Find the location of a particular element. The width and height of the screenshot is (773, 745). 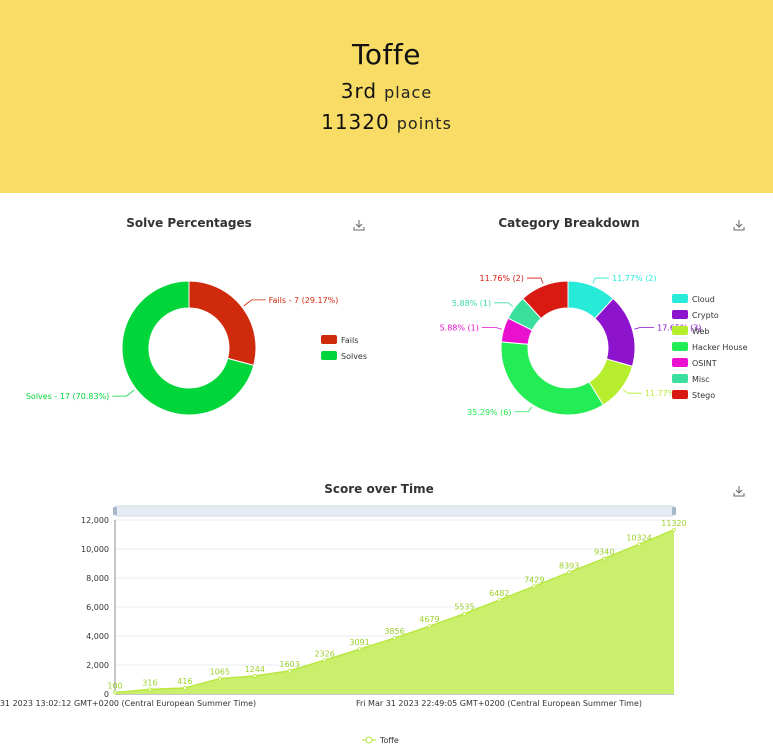

data-label: 416 is located at coordinates (184, 681).